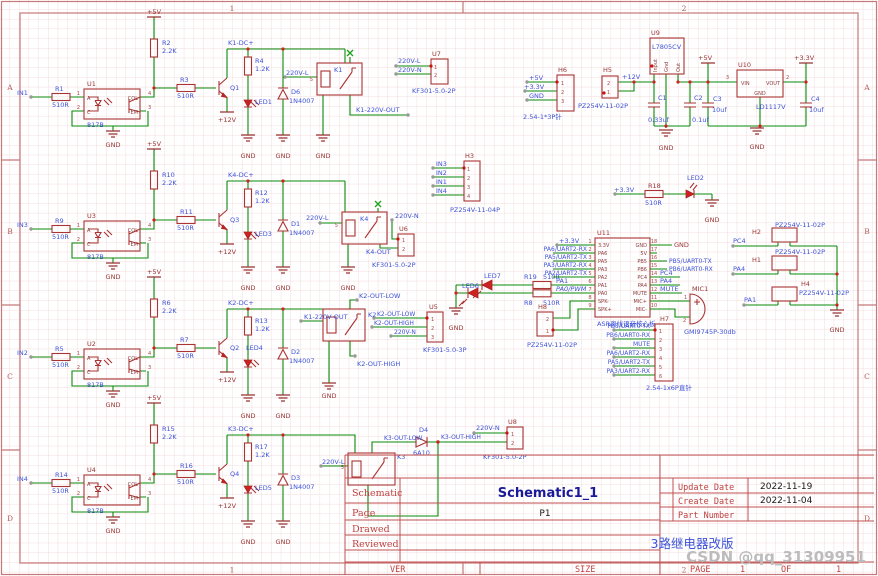 This screenshot has height=576, width=878. I want to click on svg-text: 220V-L, so click(409, 61).